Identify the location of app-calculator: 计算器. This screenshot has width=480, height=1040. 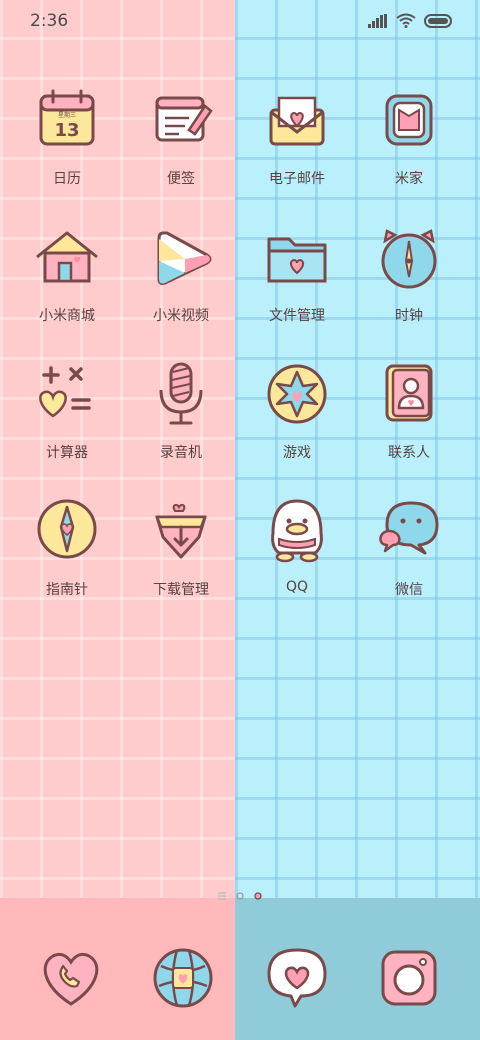
(67, 411).